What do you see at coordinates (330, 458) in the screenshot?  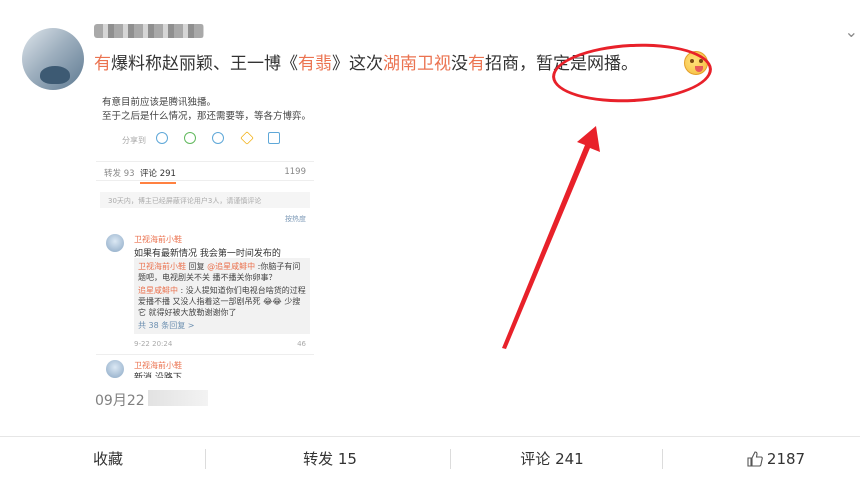 I see `repost-button: 转发 15` at bounding box center [330, 458].